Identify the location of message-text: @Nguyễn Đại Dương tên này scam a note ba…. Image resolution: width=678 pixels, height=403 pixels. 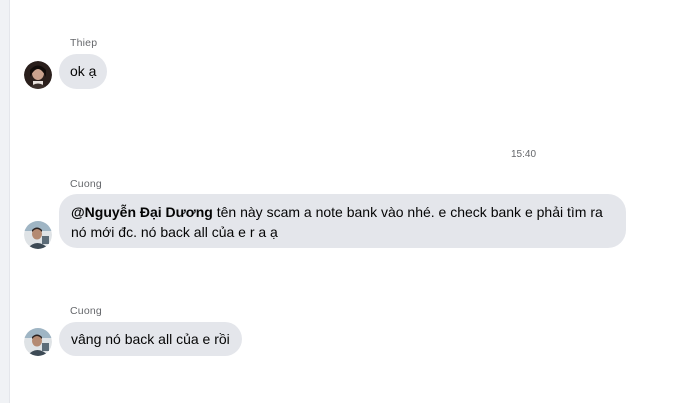
(342, 212).